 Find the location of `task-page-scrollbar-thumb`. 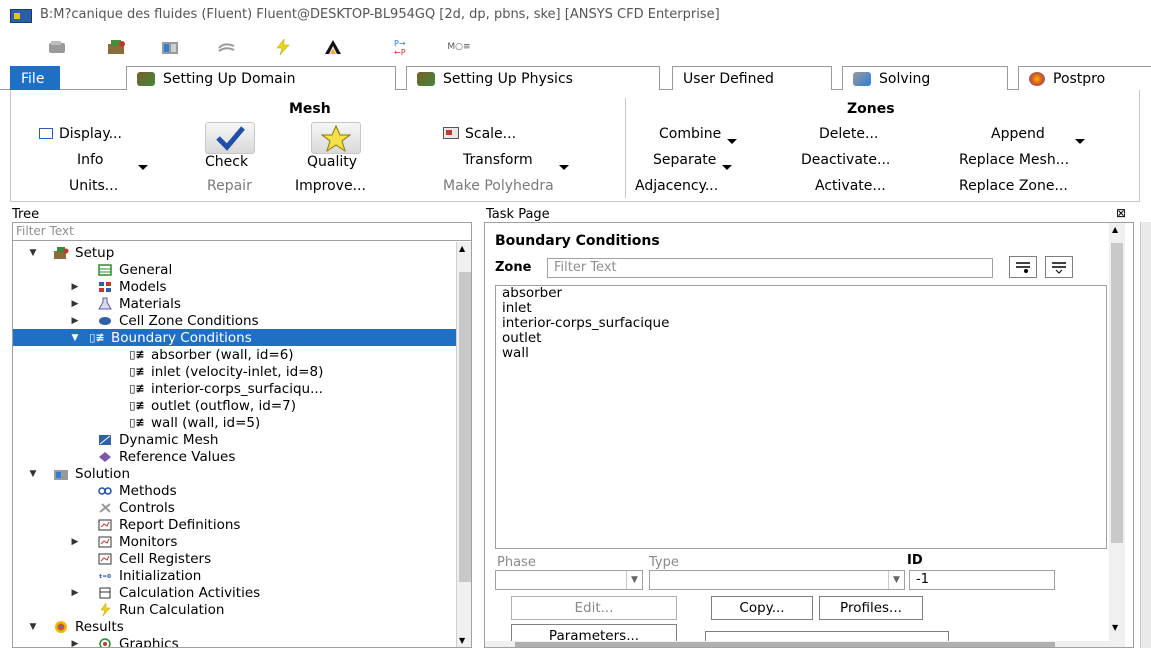

task-page-scrollbar-thumb is located at coordinates (1117, 393).